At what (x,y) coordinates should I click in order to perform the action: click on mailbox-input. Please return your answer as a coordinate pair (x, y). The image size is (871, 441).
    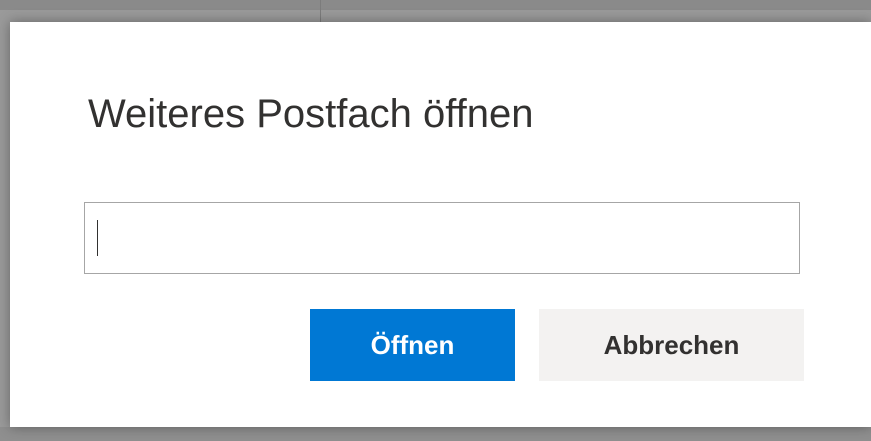
    Looking at the image, I should click on (442, 238).